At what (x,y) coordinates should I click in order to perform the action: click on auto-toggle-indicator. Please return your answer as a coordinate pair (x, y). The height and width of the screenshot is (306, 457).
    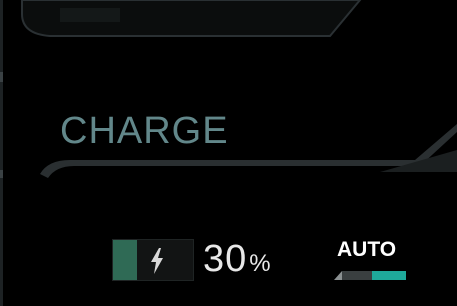
    Looking at the image, I should click on (370, 275).